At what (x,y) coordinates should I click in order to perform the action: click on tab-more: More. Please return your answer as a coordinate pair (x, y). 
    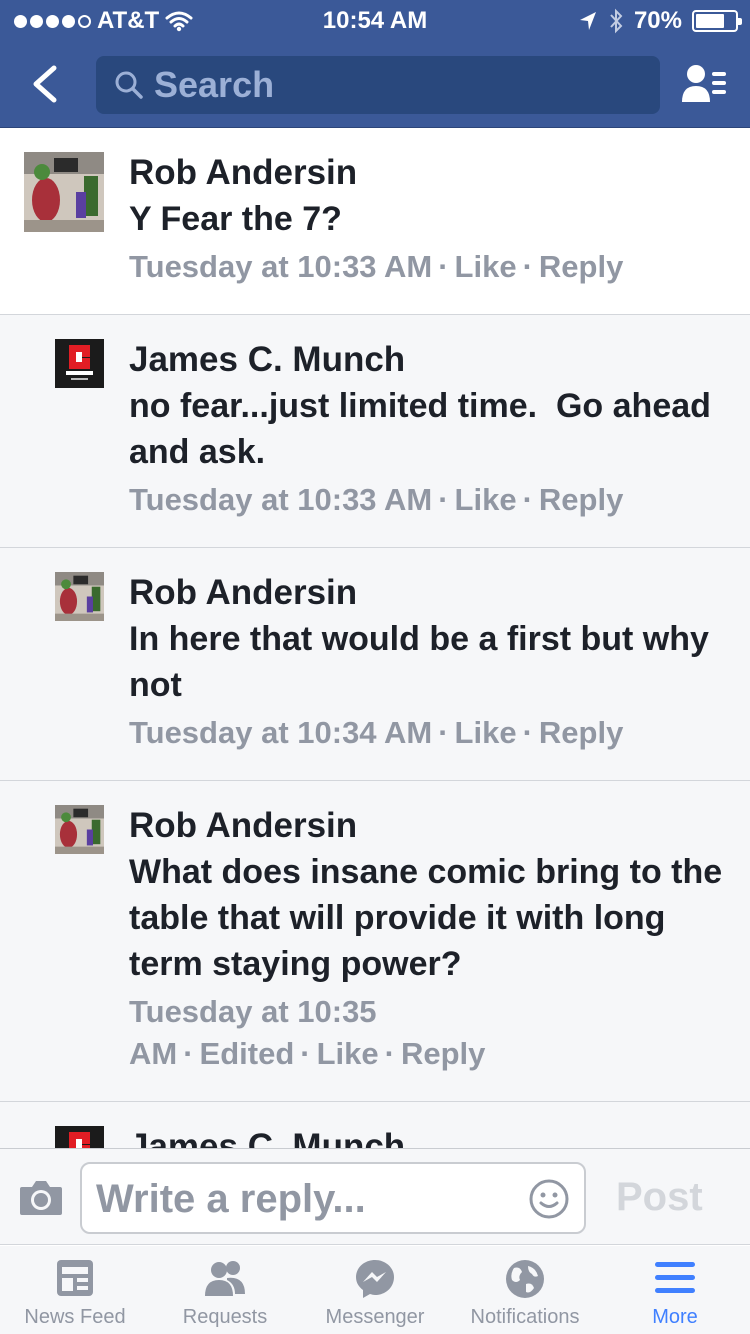
    Looking at the image, I should click on (675, 1290).